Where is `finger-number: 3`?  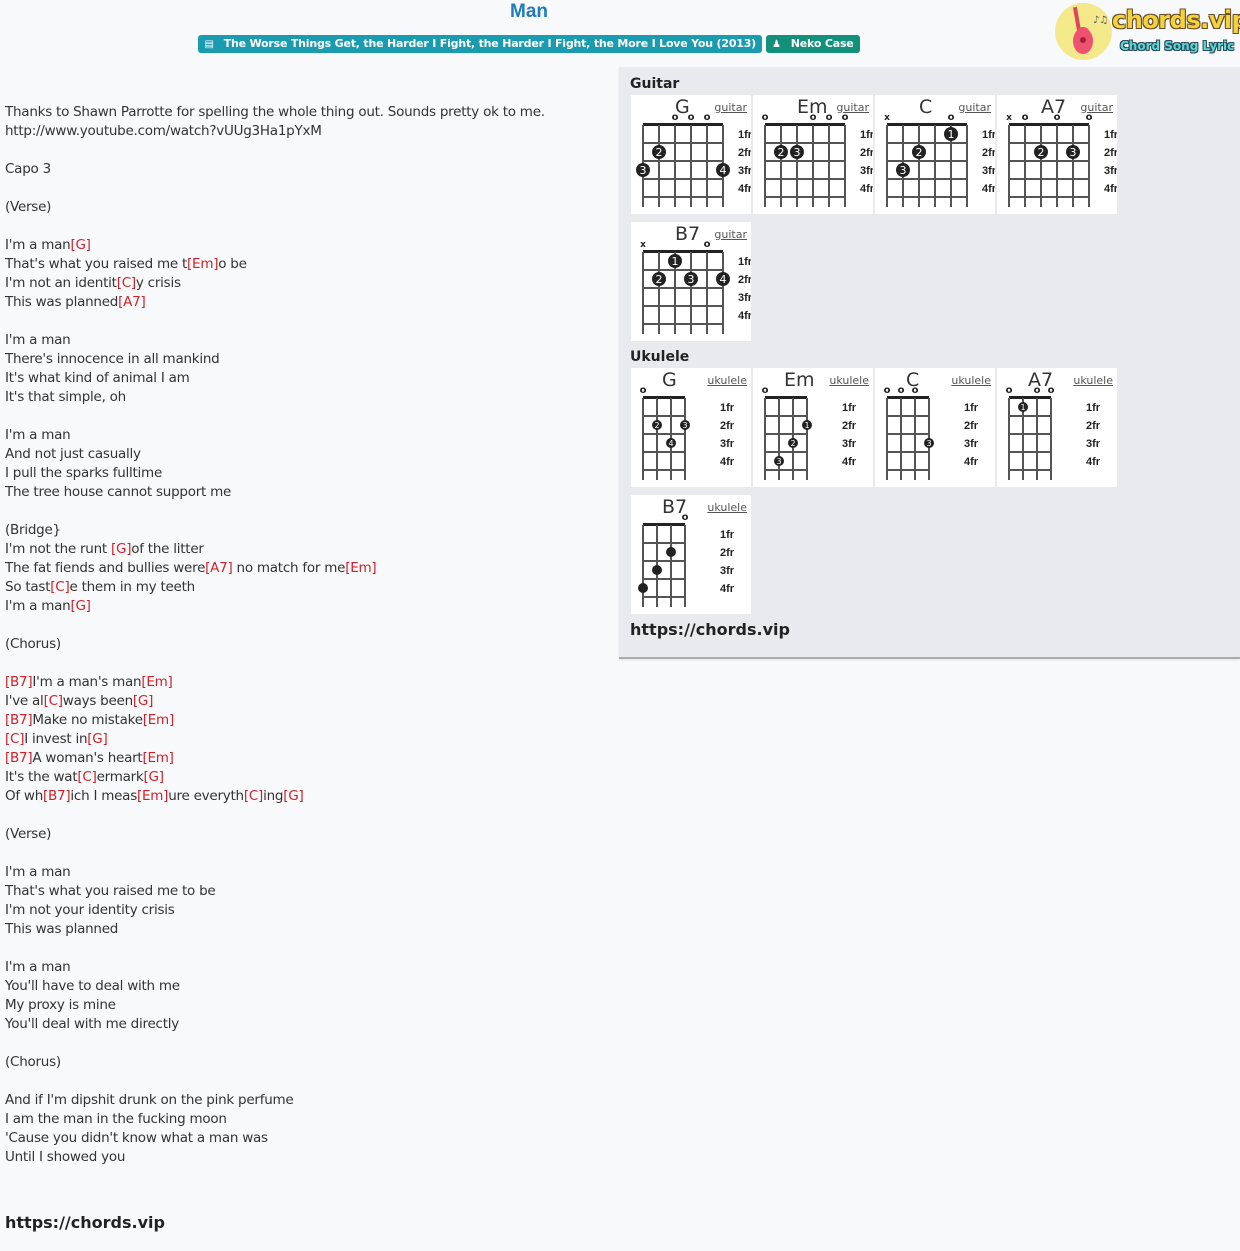 finger-number: 3 is located at coordinates (1073, 152).